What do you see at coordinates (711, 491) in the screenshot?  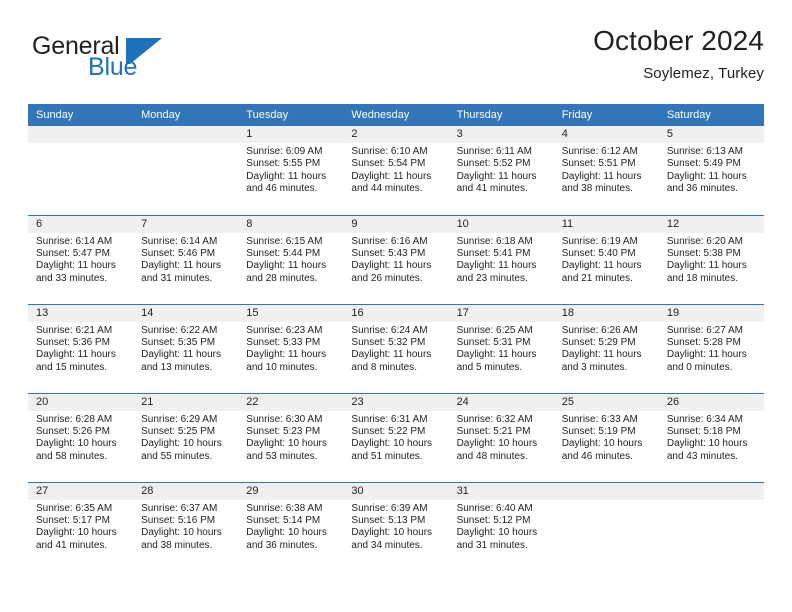 I see `day-number` at bounding box center [711, 491].